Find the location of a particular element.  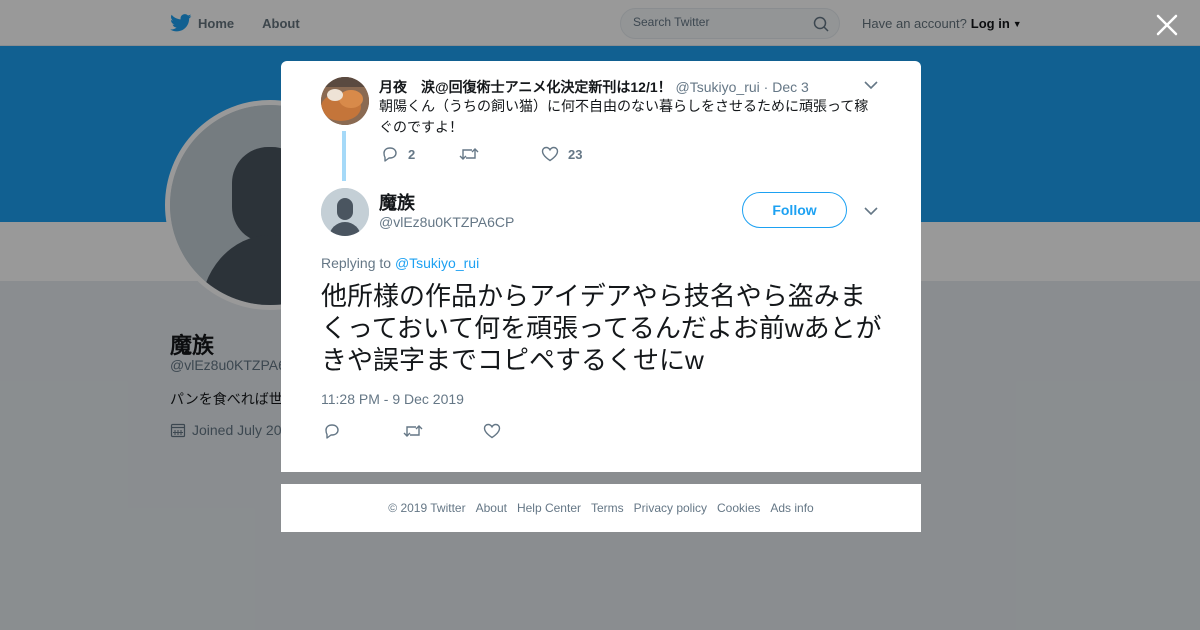

footer-about-link: About is located at coordinates (491, 508).